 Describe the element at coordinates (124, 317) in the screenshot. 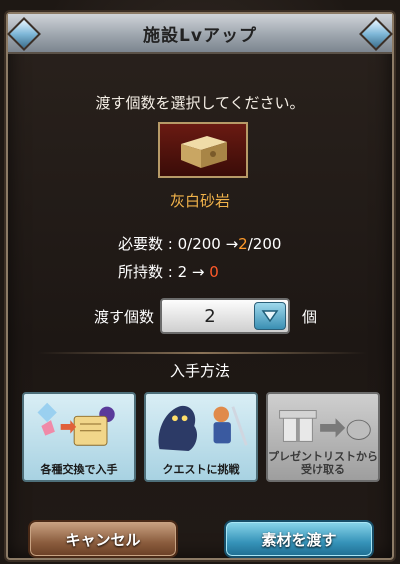

I see `quantity-label: 渡す個数` at that location.